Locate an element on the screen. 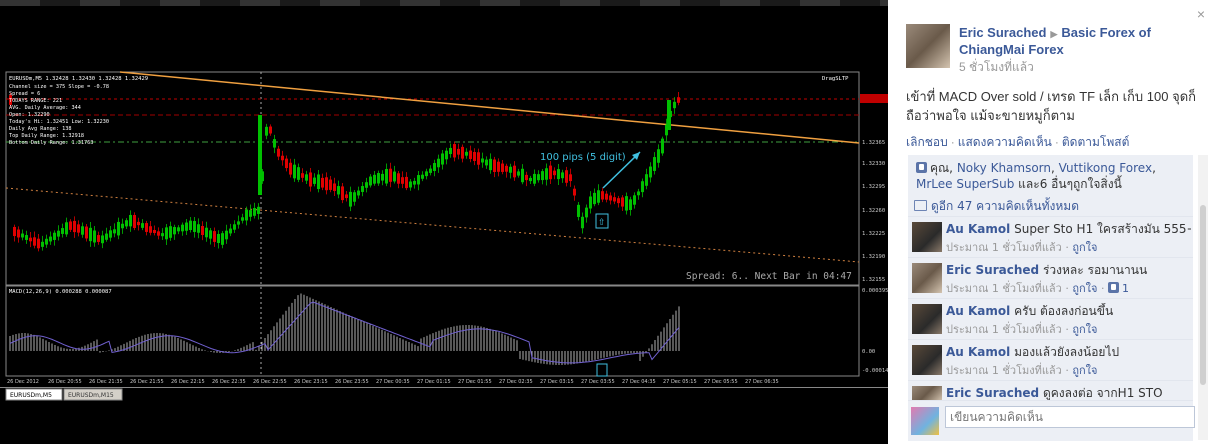 The width and height of the screenshot is (1215, 444). time-tick: 27 Dec 01:15 is located at coordinates (434, 382).